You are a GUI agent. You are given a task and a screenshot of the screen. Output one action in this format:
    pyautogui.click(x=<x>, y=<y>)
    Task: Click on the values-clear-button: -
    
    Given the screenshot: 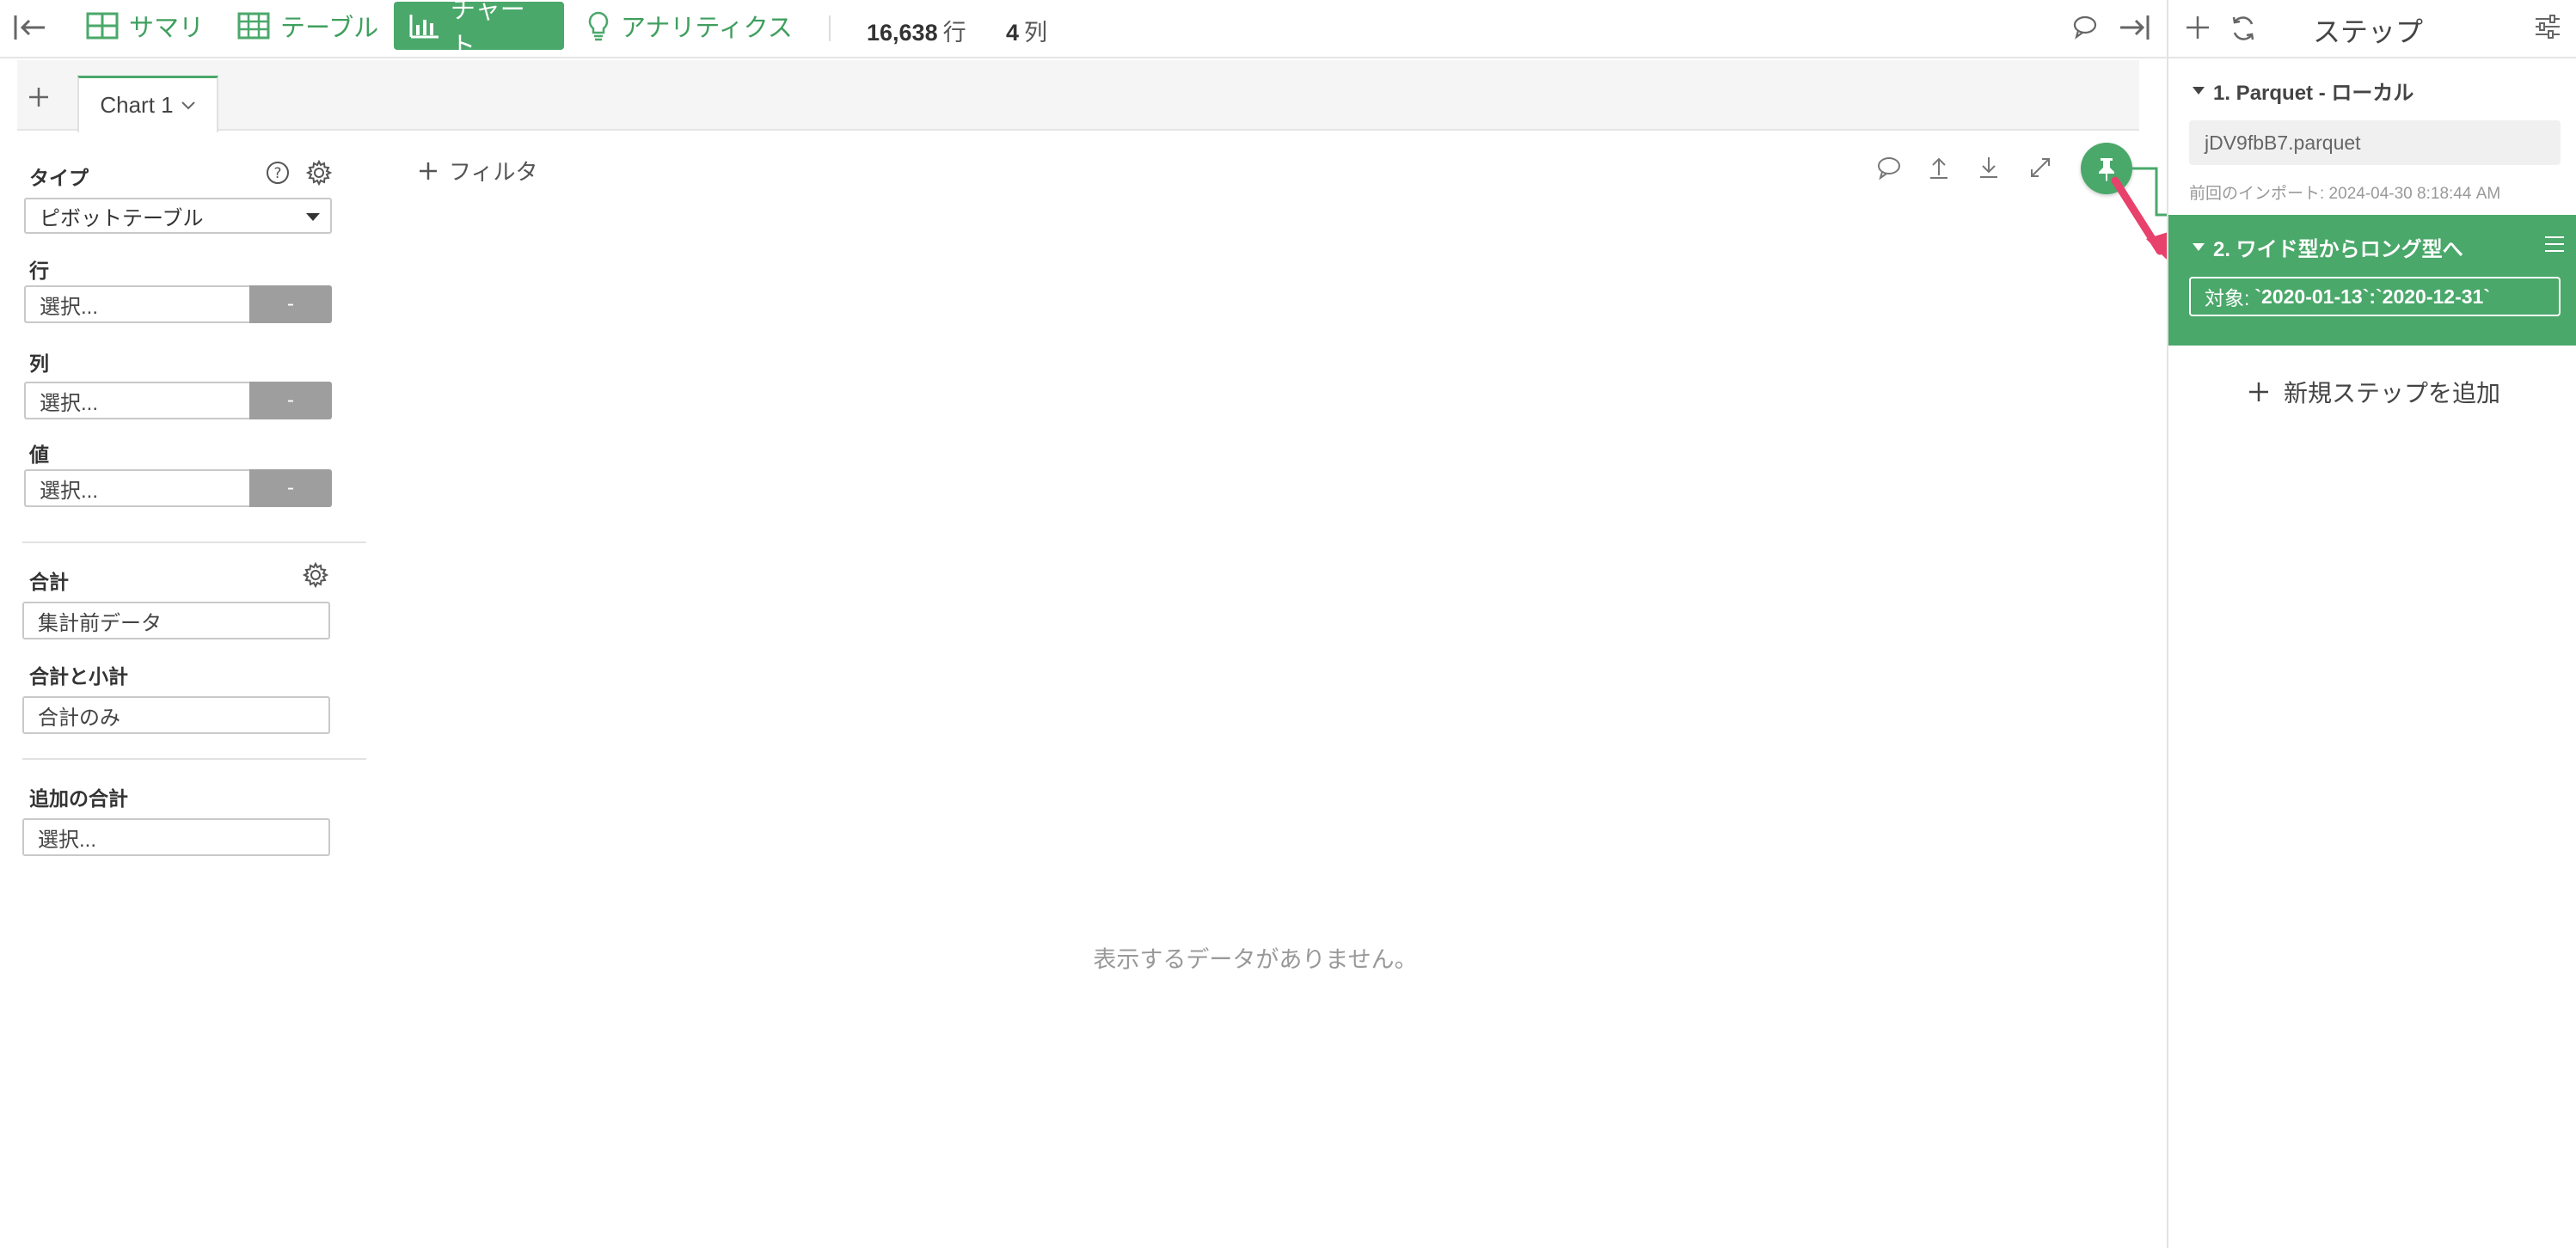 What is the action you would take?
    pyautogui.click(x=290, y=488)
    